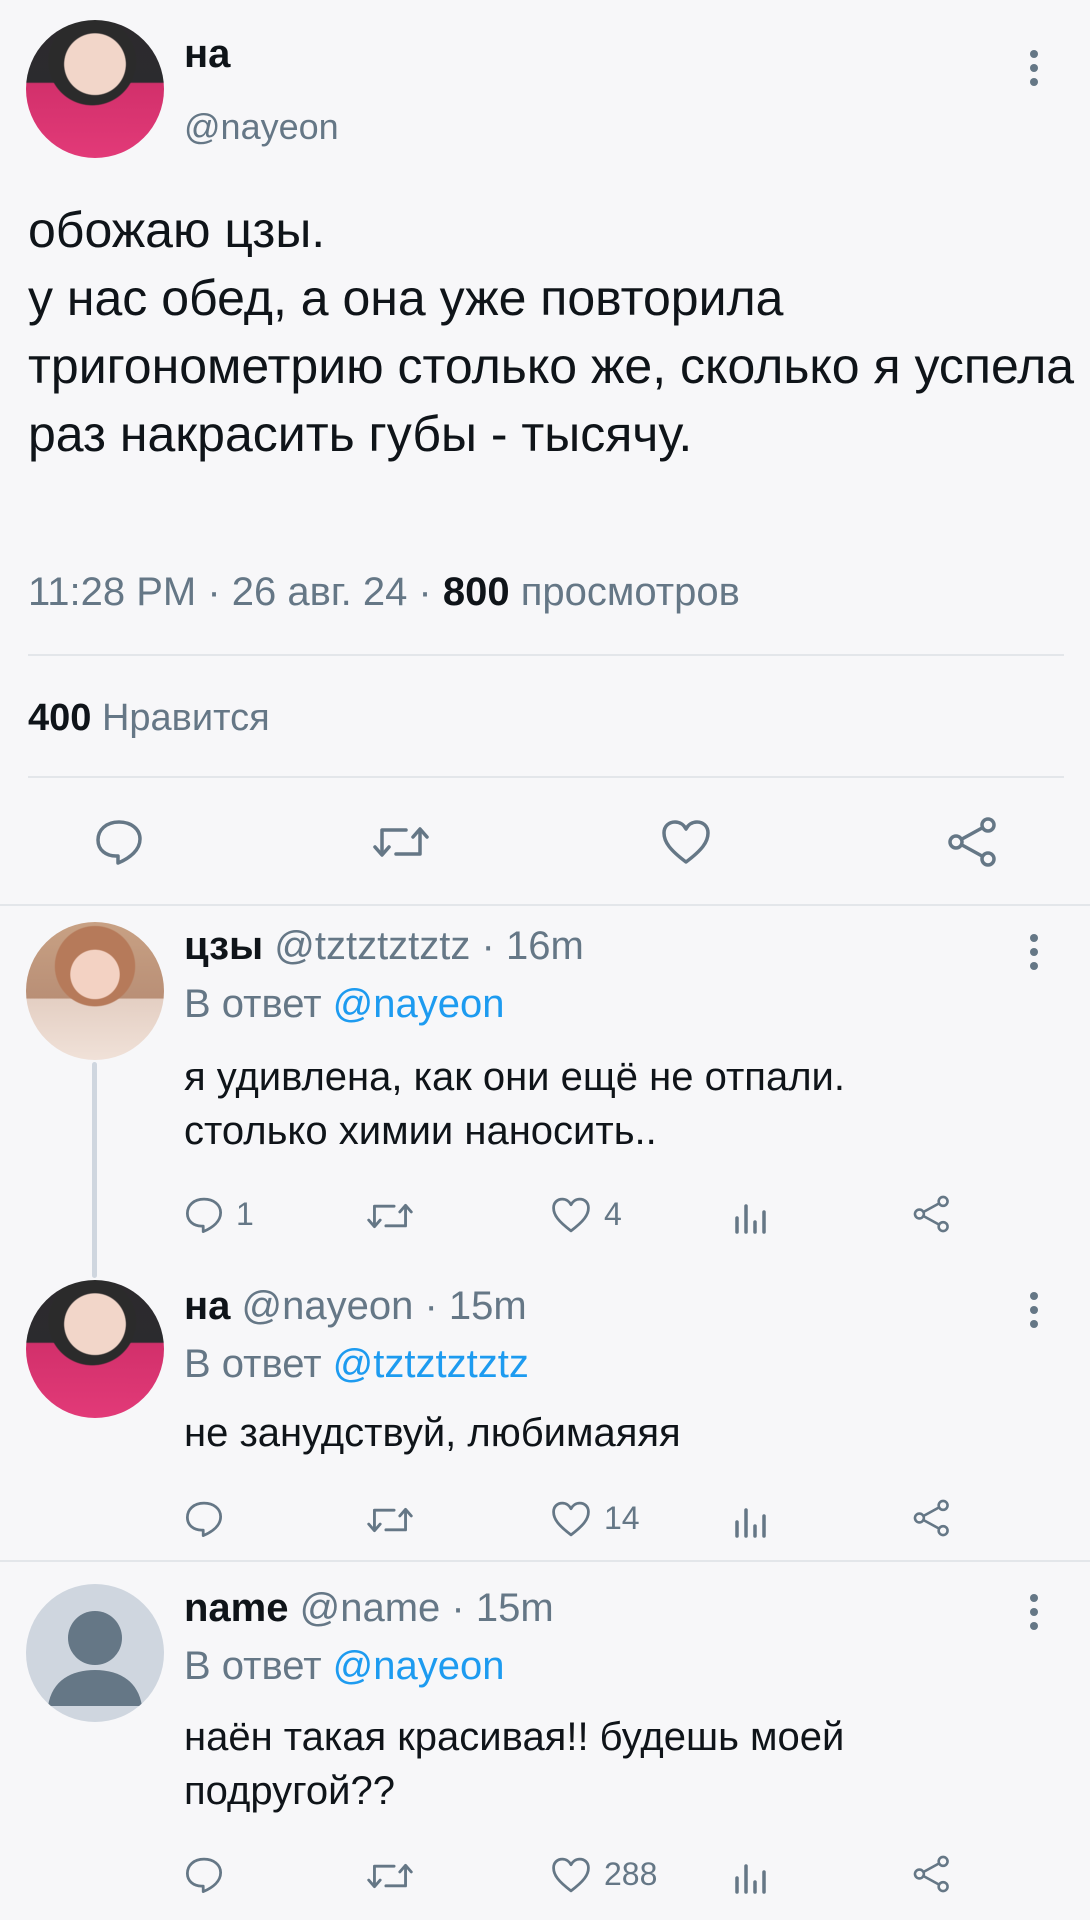  I want to click on author-handle: @nayeon, so click(261, 127).